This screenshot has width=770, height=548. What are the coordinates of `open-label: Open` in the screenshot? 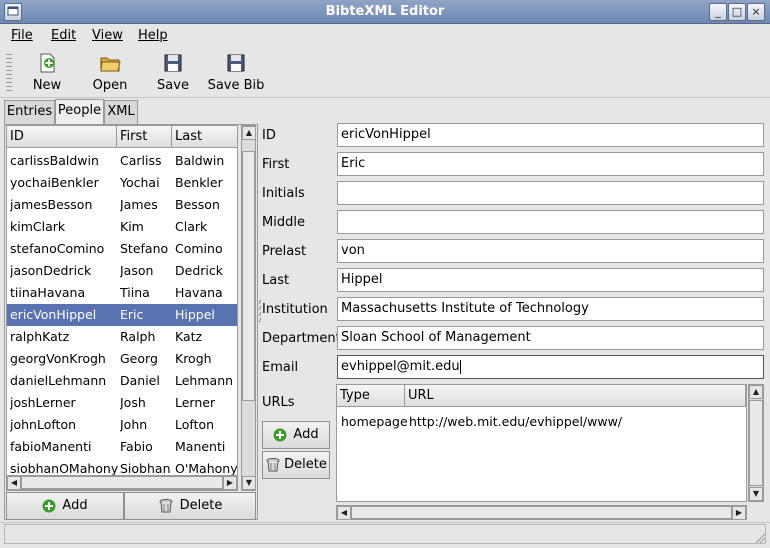 It's located at (110, 85).